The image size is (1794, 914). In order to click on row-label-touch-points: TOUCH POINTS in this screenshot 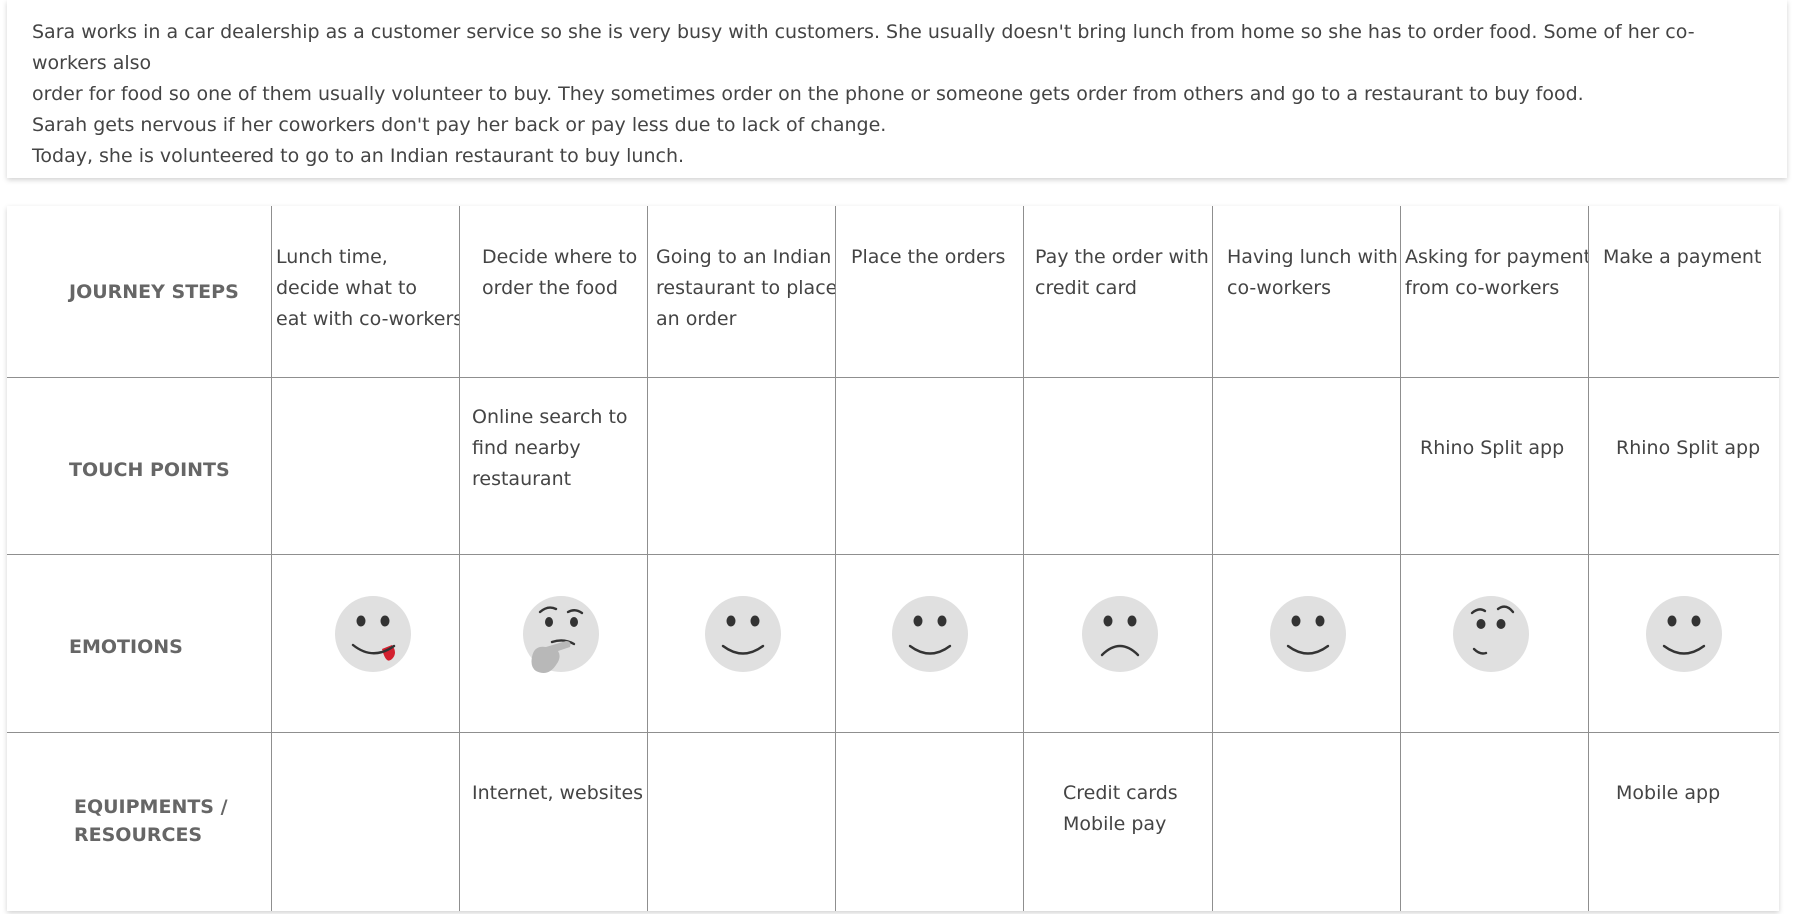, I will do `click(149, 470)`.